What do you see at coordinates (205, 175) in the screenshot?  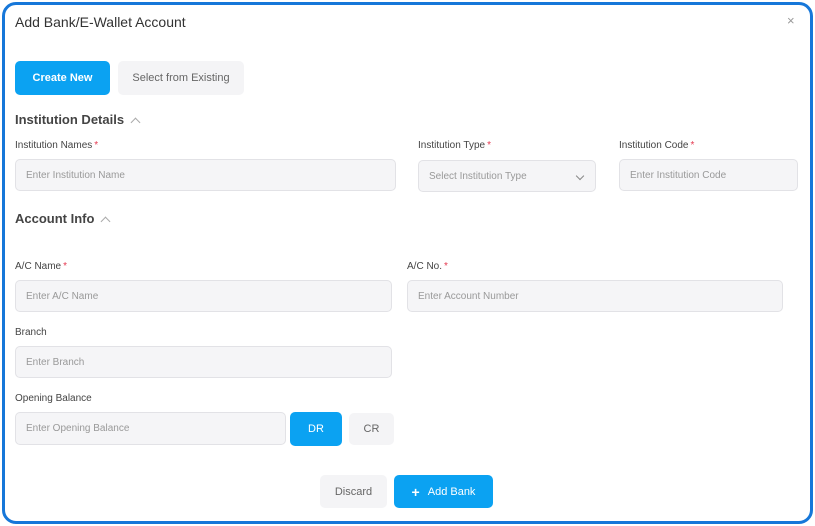 I see `institution-name-input: Enter Institution Name` at bounding box center [205, 175].